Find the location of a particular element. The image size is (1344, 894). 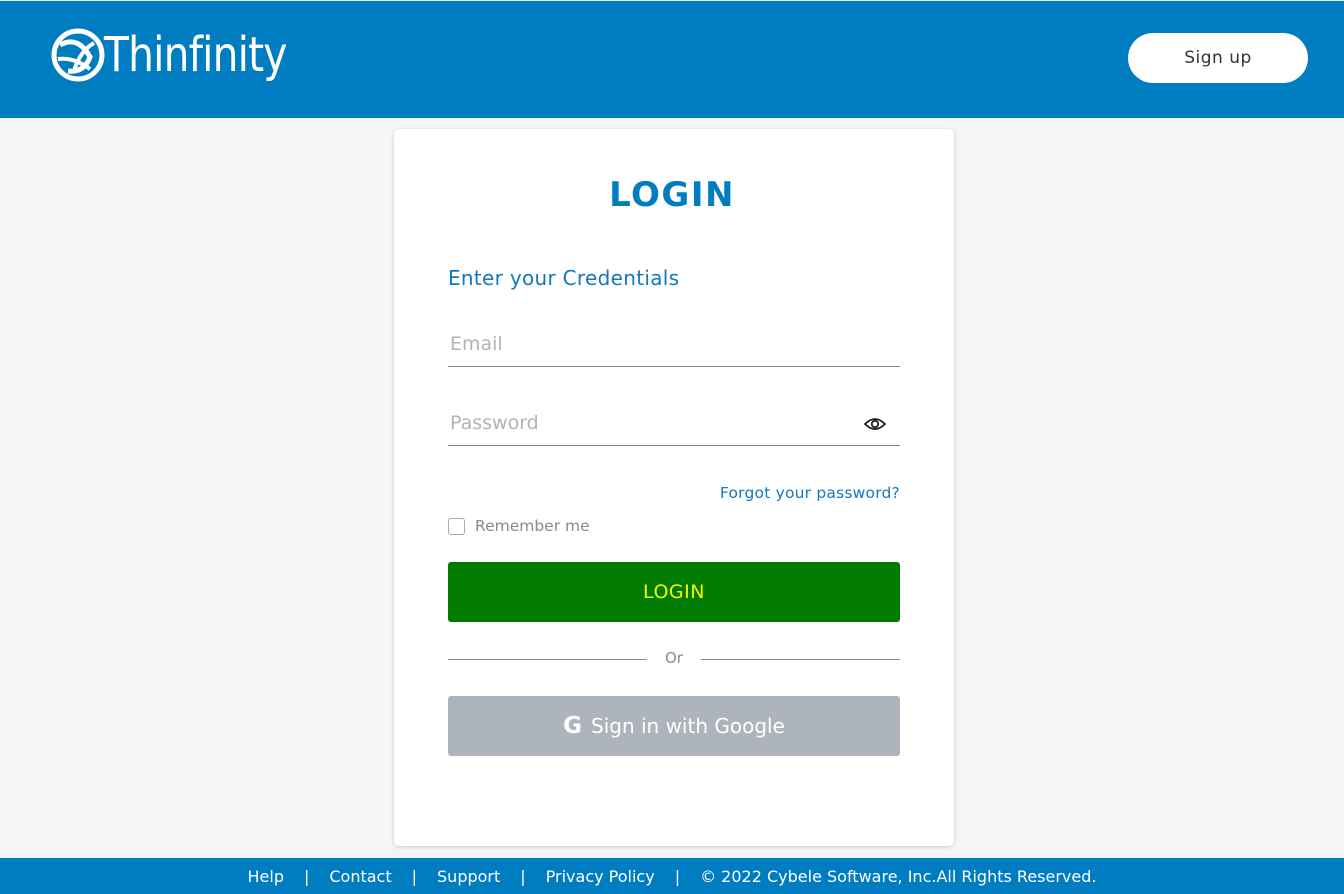

credentials-subtitle: Enter your Credentials is located at coordinates (564, 278).